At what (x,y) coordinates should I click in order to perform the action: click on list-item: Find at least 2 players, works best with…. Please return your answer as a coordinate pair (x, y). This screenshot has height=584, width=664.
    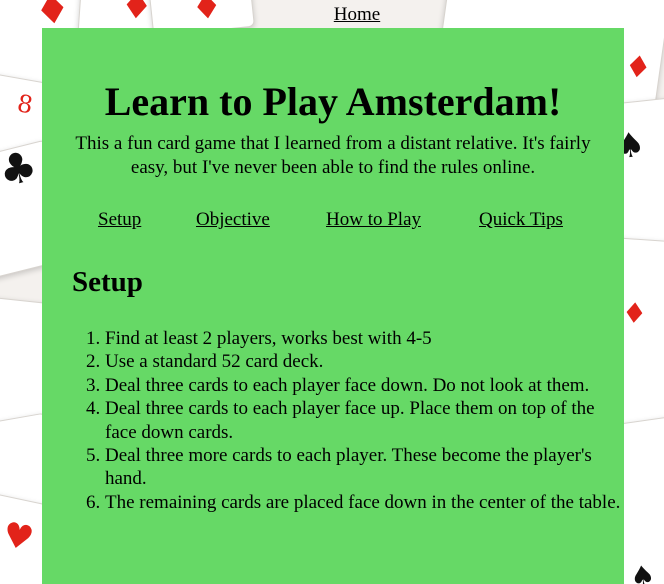
    Looking at the image, I should click on (365, 338).